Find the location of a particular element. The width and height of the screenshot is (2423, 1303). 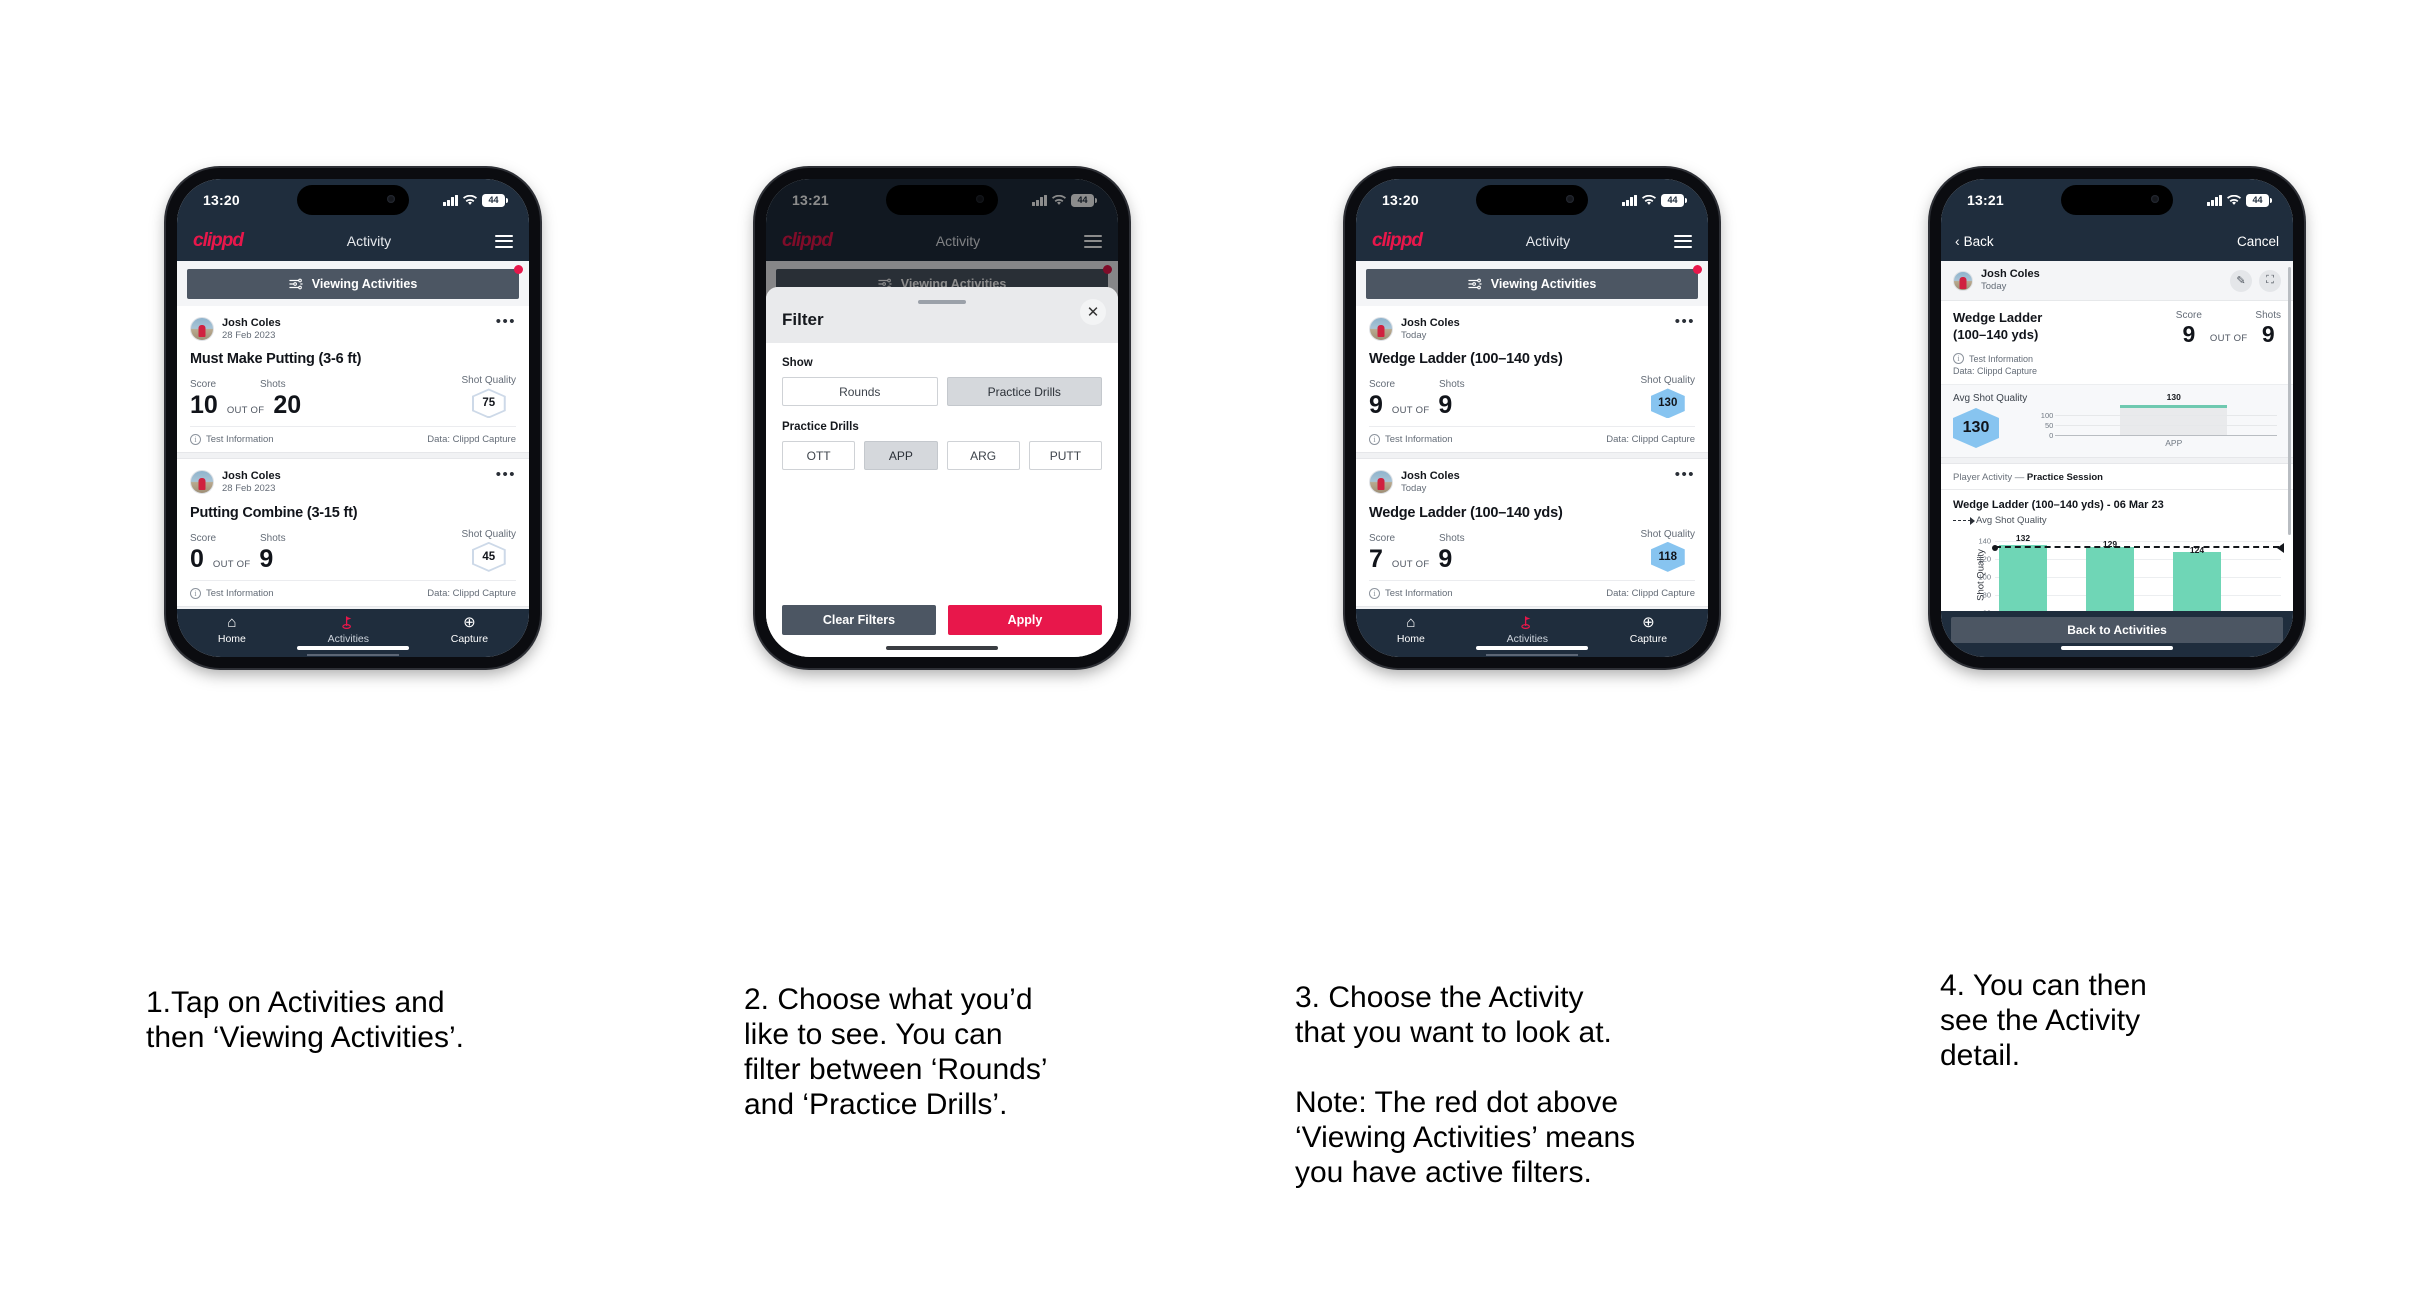

card-footer: i Test Information Data: Clippd Capture is located at coordinates (1532, 439).